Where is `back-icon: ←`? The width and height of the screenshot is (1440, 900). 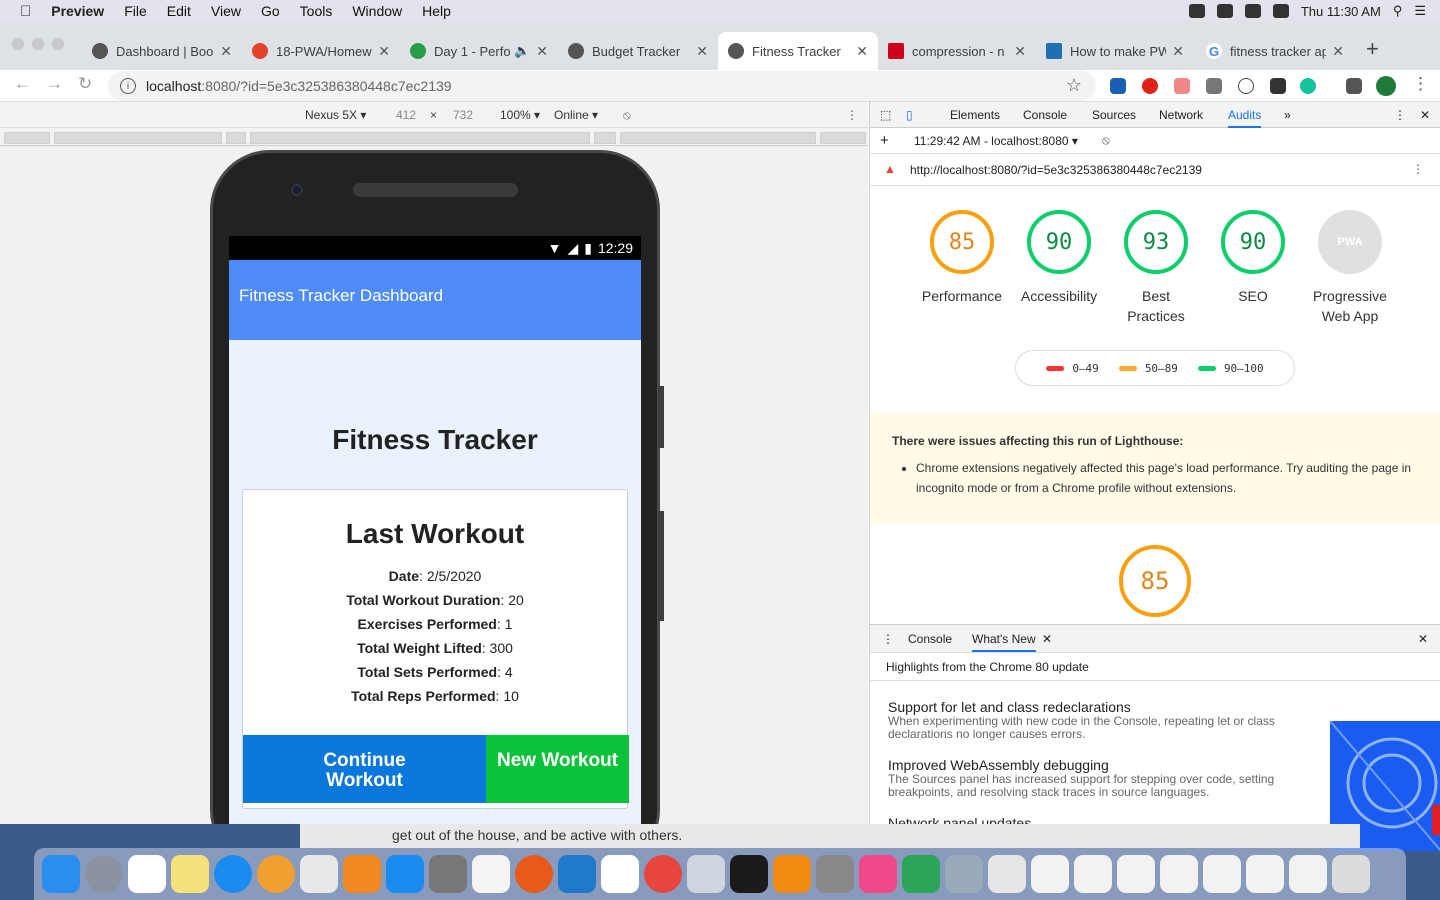
back-icon: ← is located at coordinates (22, 84).